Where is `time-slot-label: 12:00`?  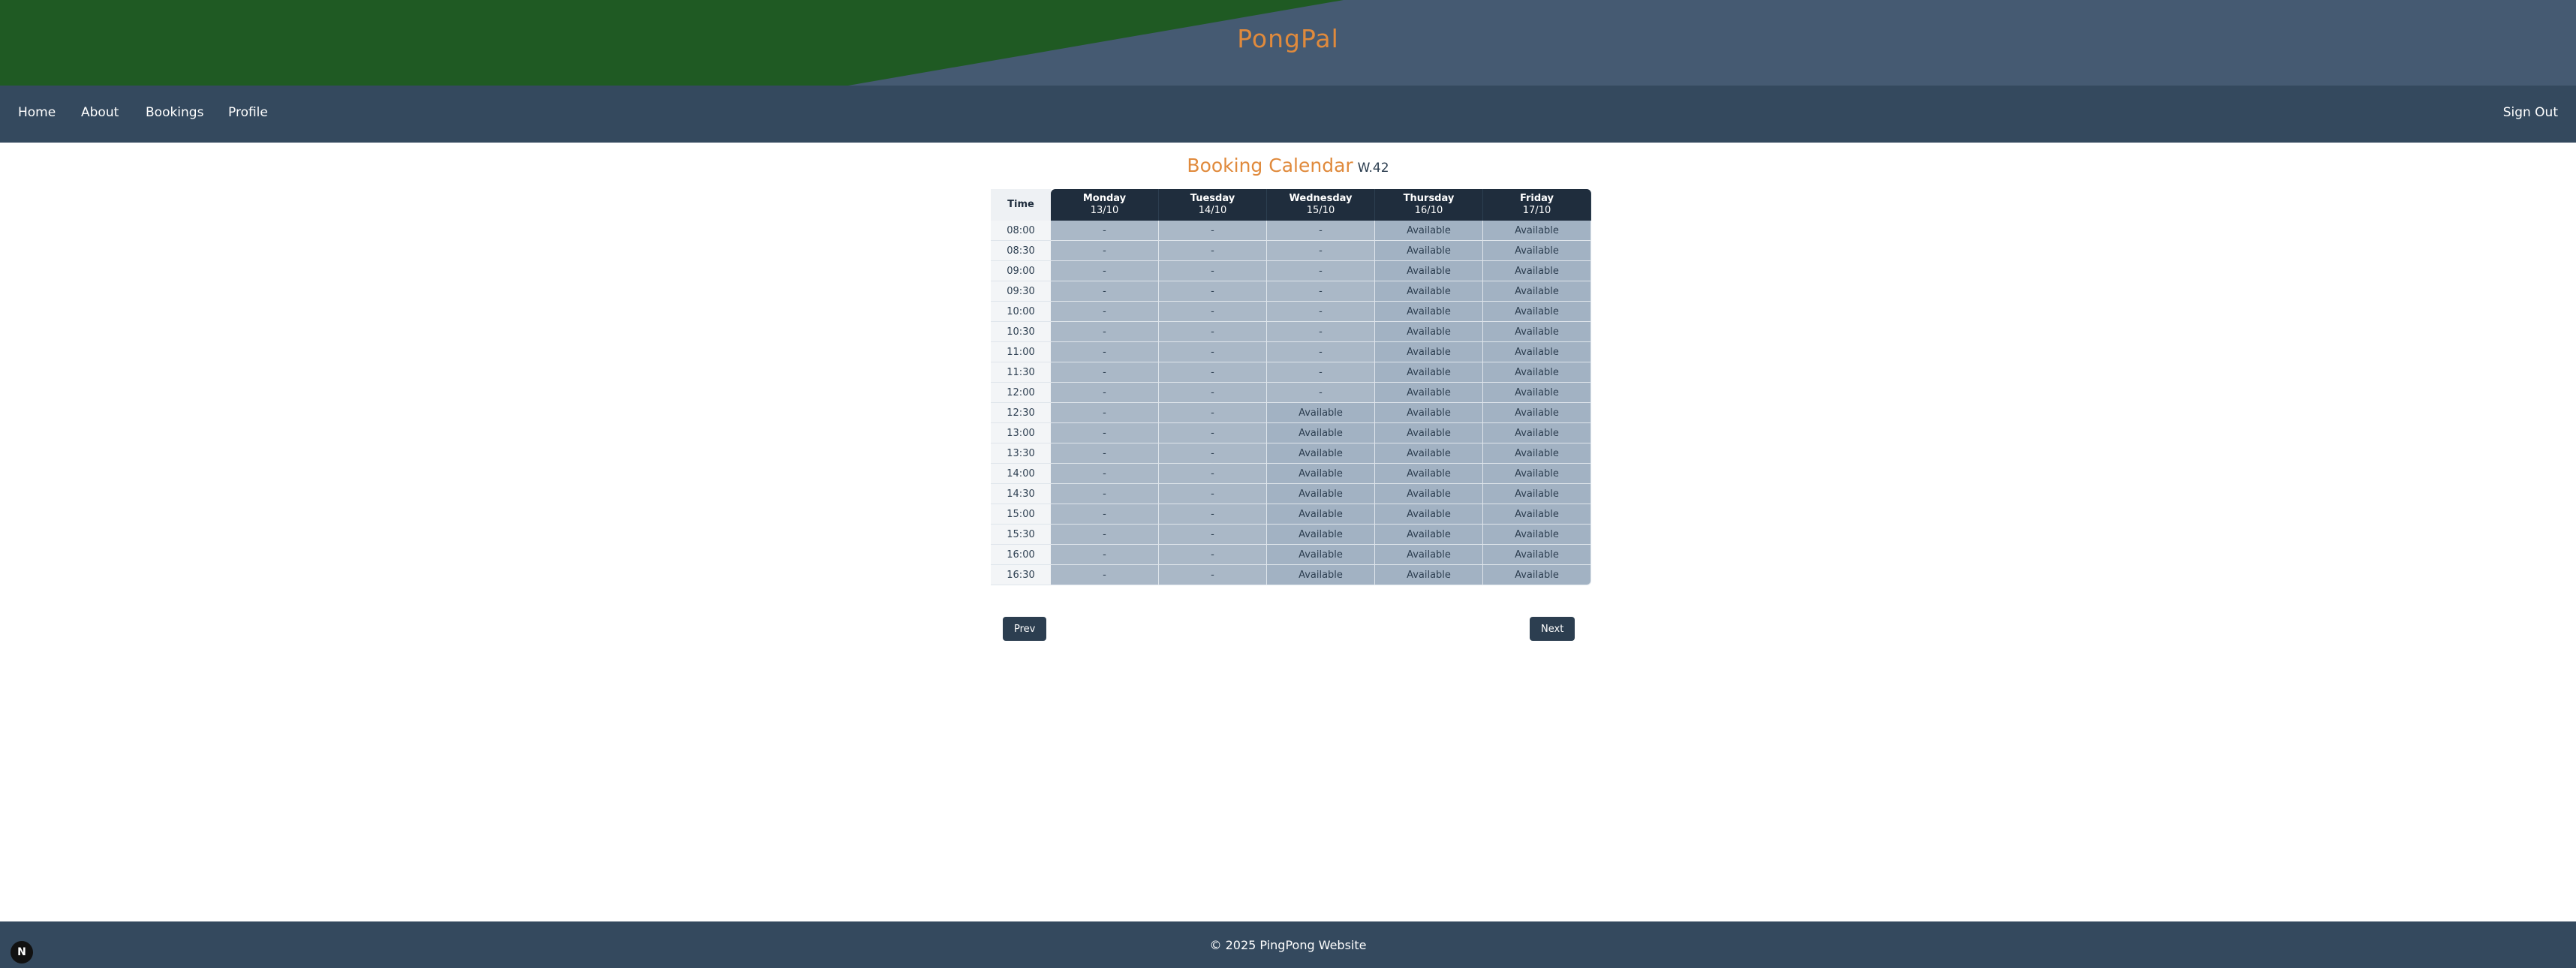 time-slot-label: 12:00 is located at coordinates (1021, 393).